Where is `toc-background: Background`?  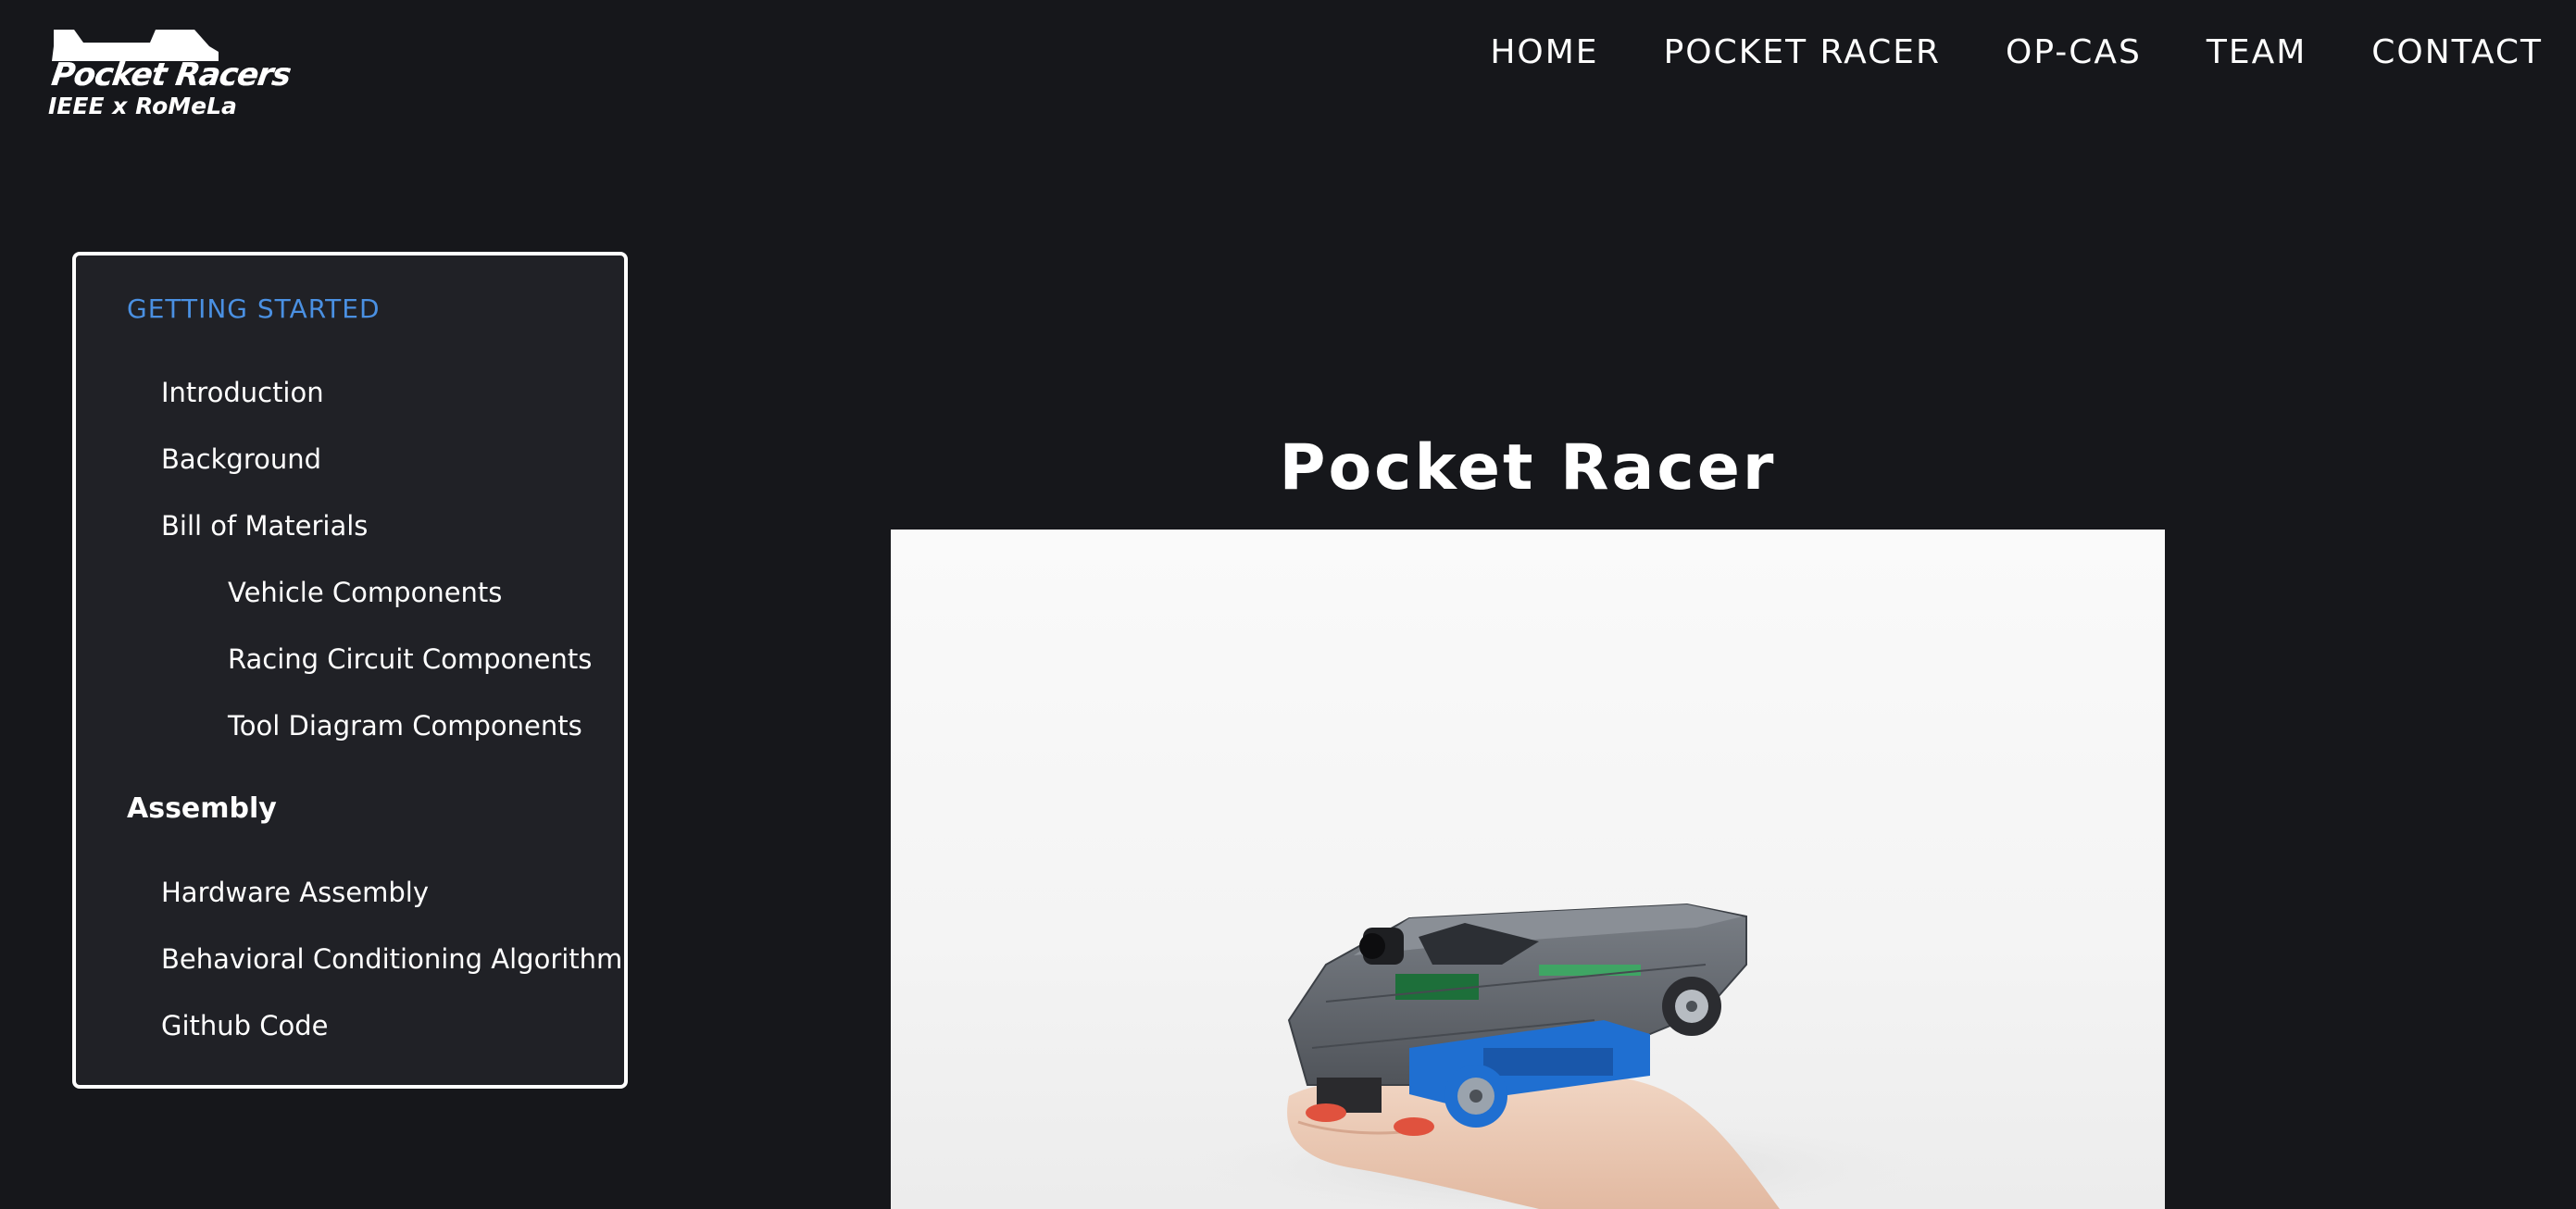 toc-background: Background is located at coordinates (241, 459).